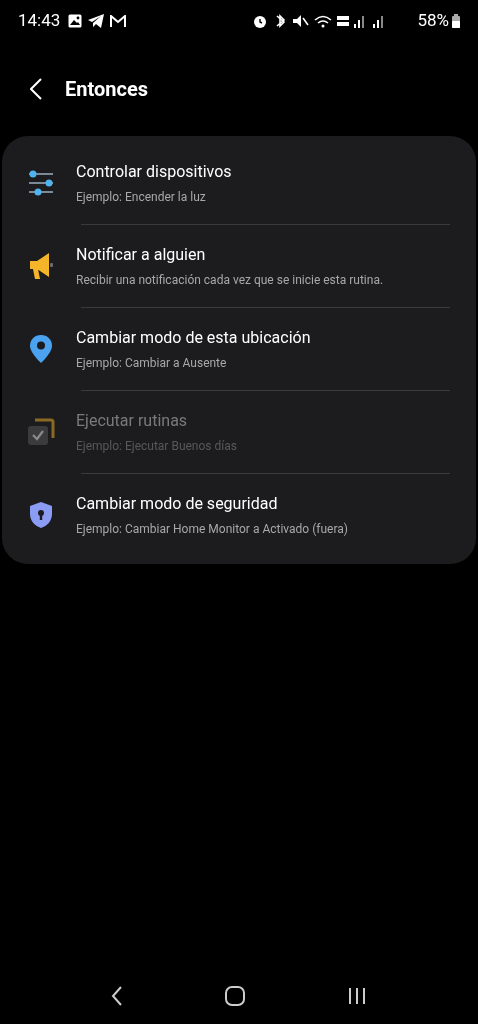 The height and width of the screenshot is (1024, 478). I want to click on option-title: Cambiar modo de seguridad, so click(177, 503).